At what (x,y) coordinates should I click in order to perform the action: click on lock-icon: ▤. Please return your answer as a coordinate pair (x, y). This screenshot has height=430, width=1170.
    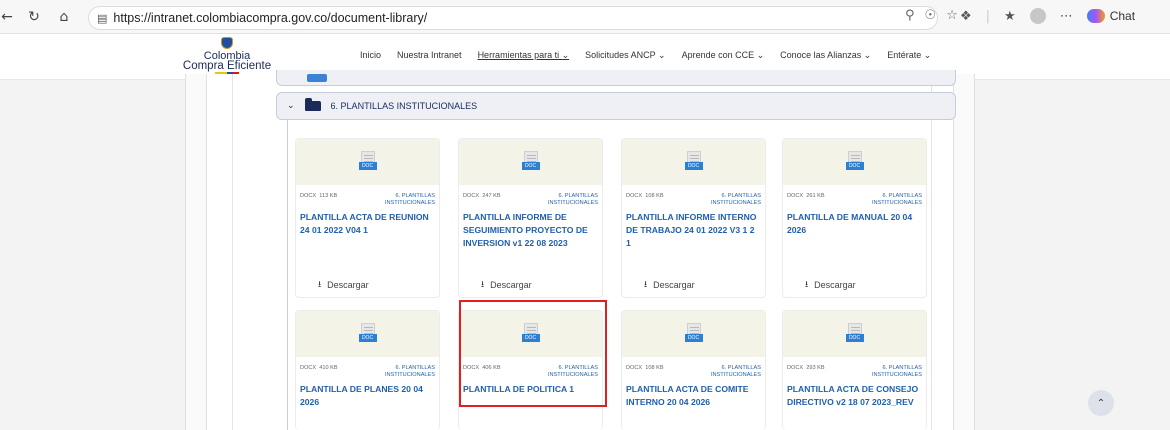
    Looking at the image, I should click on (102, 18).